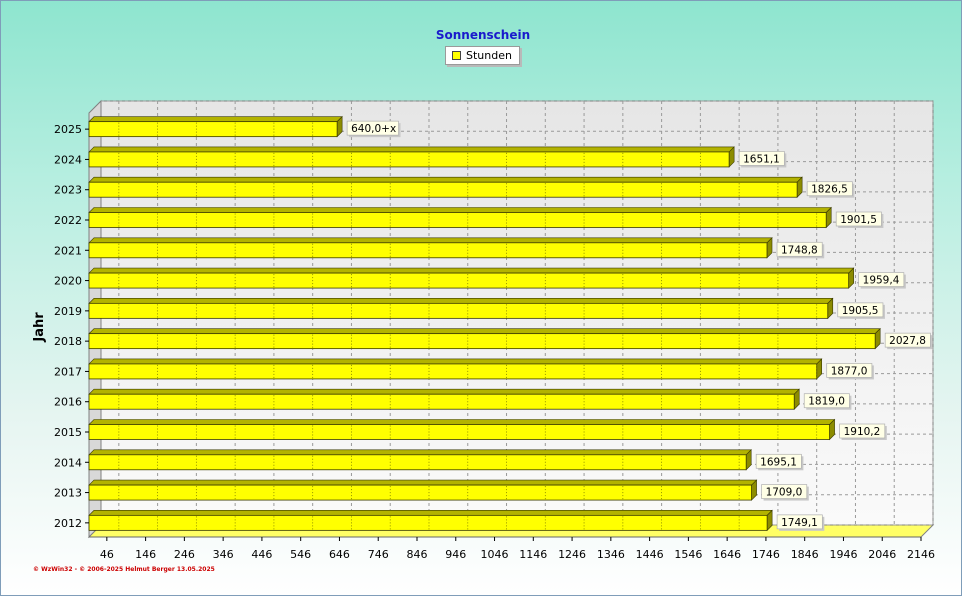 This screenshot has height=596, width=962. What do you see at coordinates (68, 371) in the screenshot?
I see `y-tick-label: 2017` at bounding box center [68, 371].